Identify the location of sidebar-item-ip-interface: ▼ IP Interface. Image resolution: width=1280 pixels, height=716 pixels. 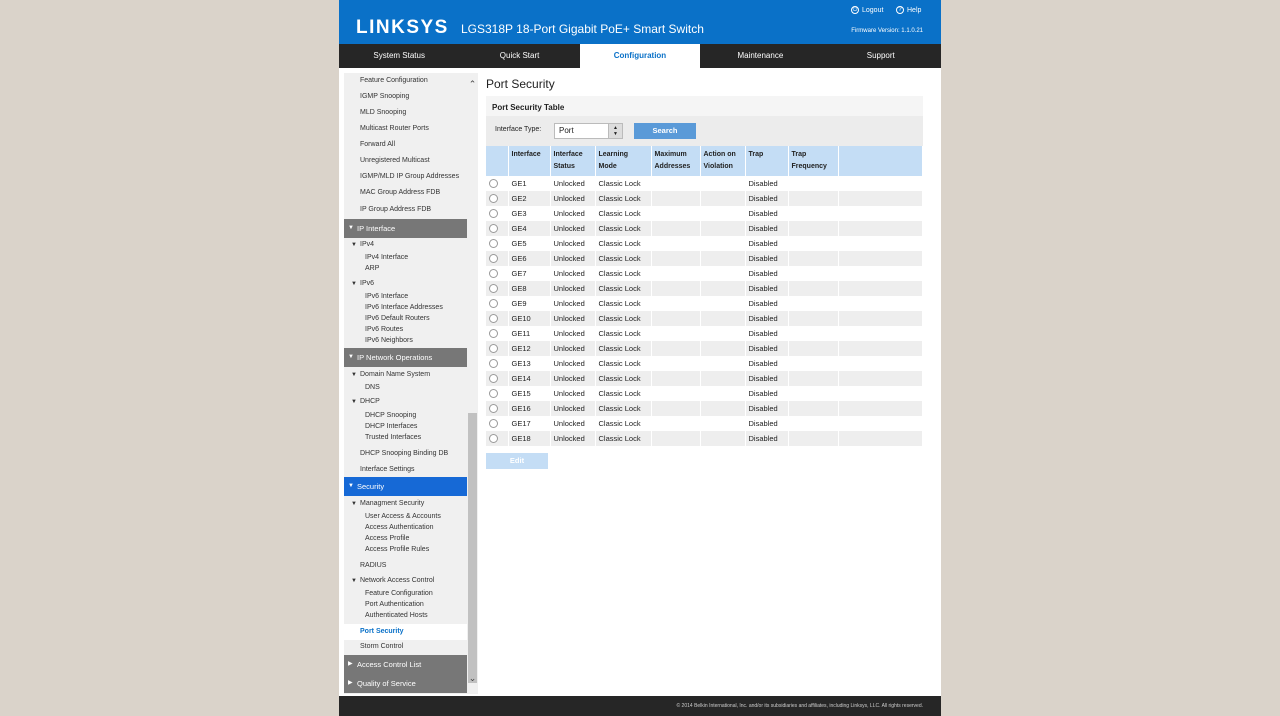
(405, 228).